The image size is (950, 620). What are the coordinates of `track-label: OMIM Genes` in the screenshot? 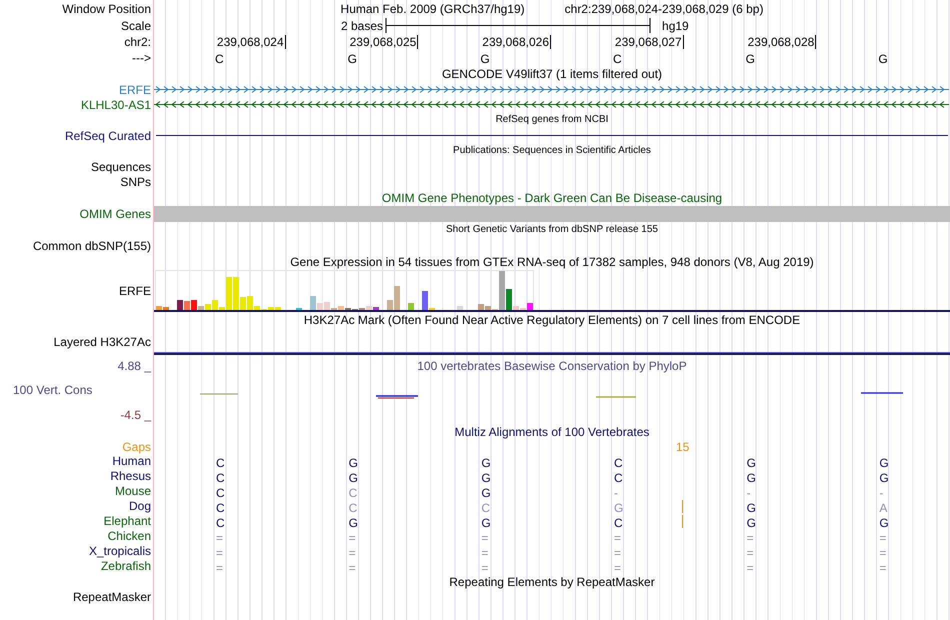 It's located at (115, 214).